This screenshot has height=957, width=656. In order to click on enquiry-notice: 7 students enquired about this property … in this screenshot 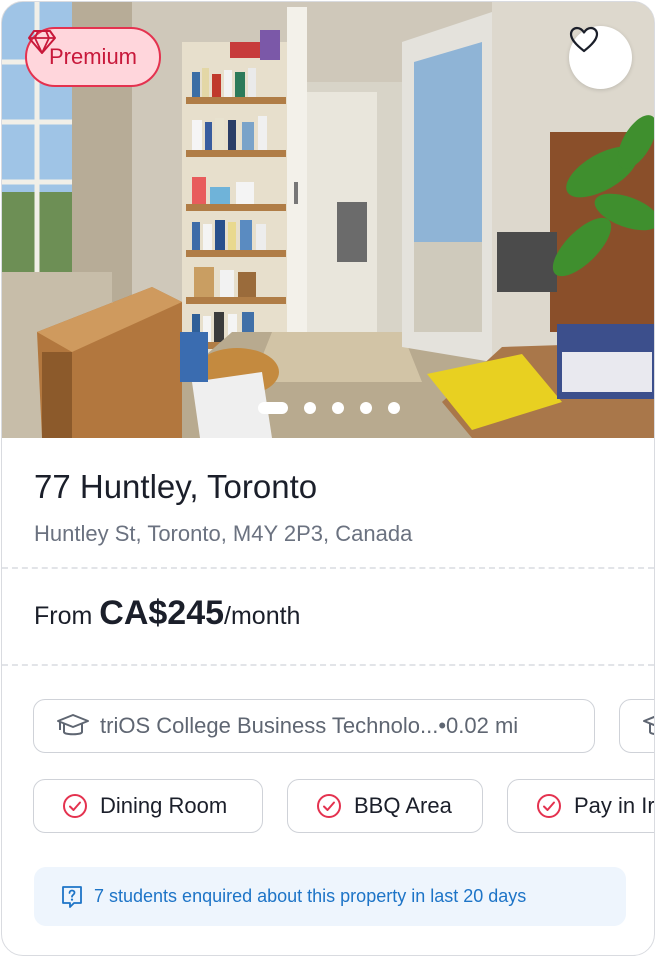, I will do `click(330, 896)`.